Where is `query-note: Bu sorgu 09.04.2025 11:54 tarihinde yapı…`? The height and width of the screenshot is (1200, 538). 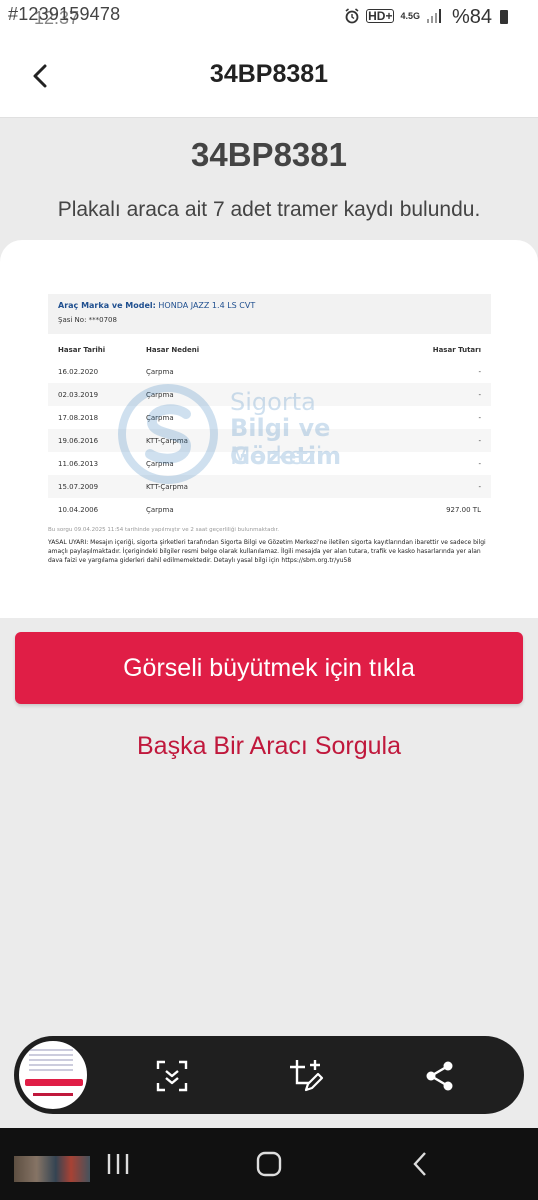
query-note: Bu sorgu 09.04.2025 11:54 tarihinde yapı… is located at coordinates (164, 530).